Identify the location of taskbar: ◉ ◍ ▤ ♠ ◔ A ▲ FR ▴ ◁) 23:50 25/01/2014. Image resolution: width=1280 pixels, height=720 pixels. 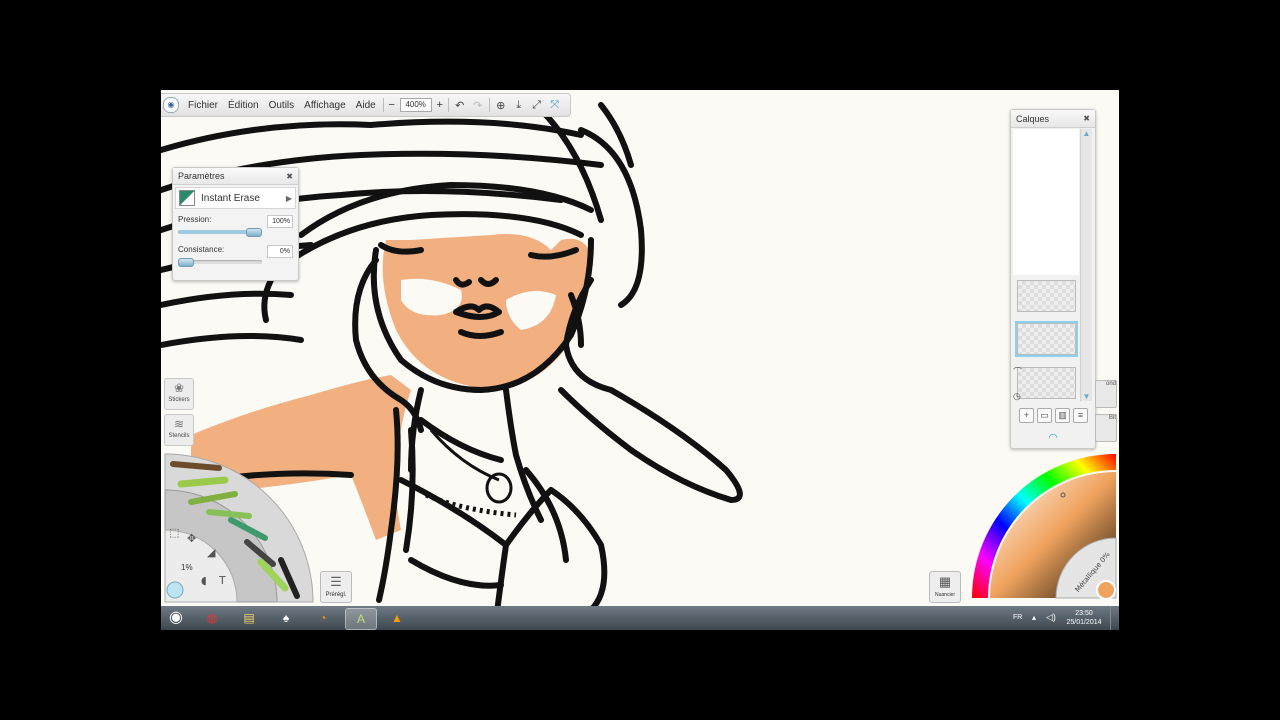
(640, 618).